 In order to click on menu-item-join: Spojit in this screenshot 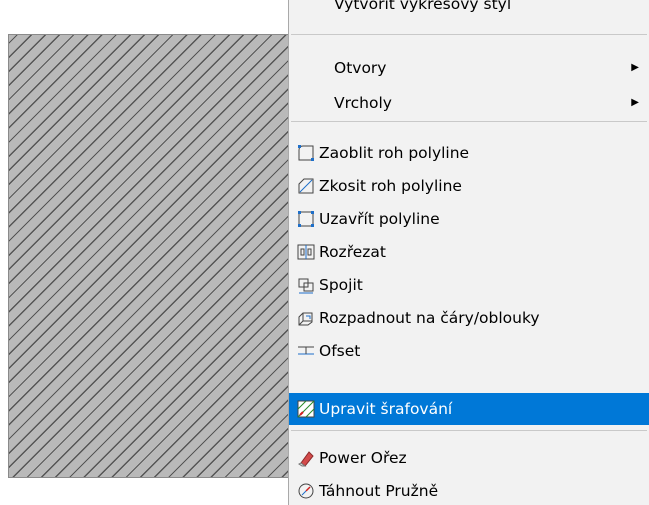, I will do `click(469, 284)`.